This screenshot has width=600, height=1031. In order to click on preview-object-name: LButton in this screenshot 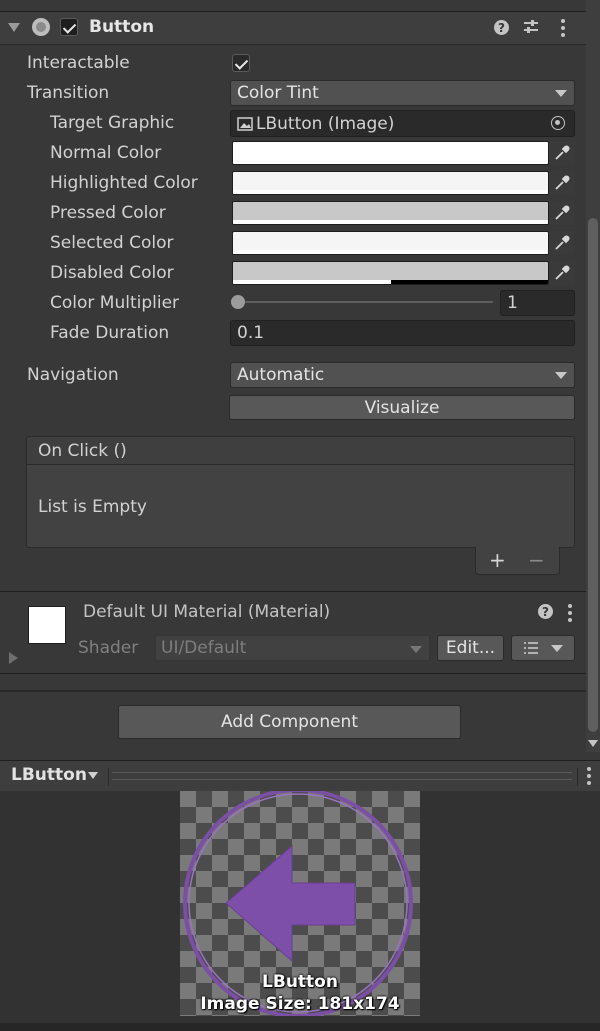, I will do `click(49, 775)`.